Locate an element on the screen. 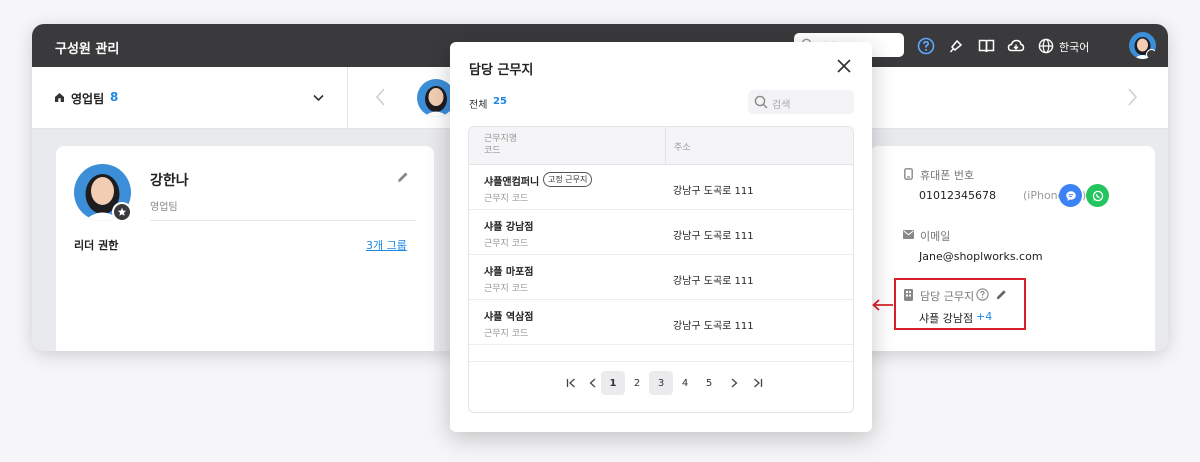  user-avatar is located at coordinates (1142, 45).